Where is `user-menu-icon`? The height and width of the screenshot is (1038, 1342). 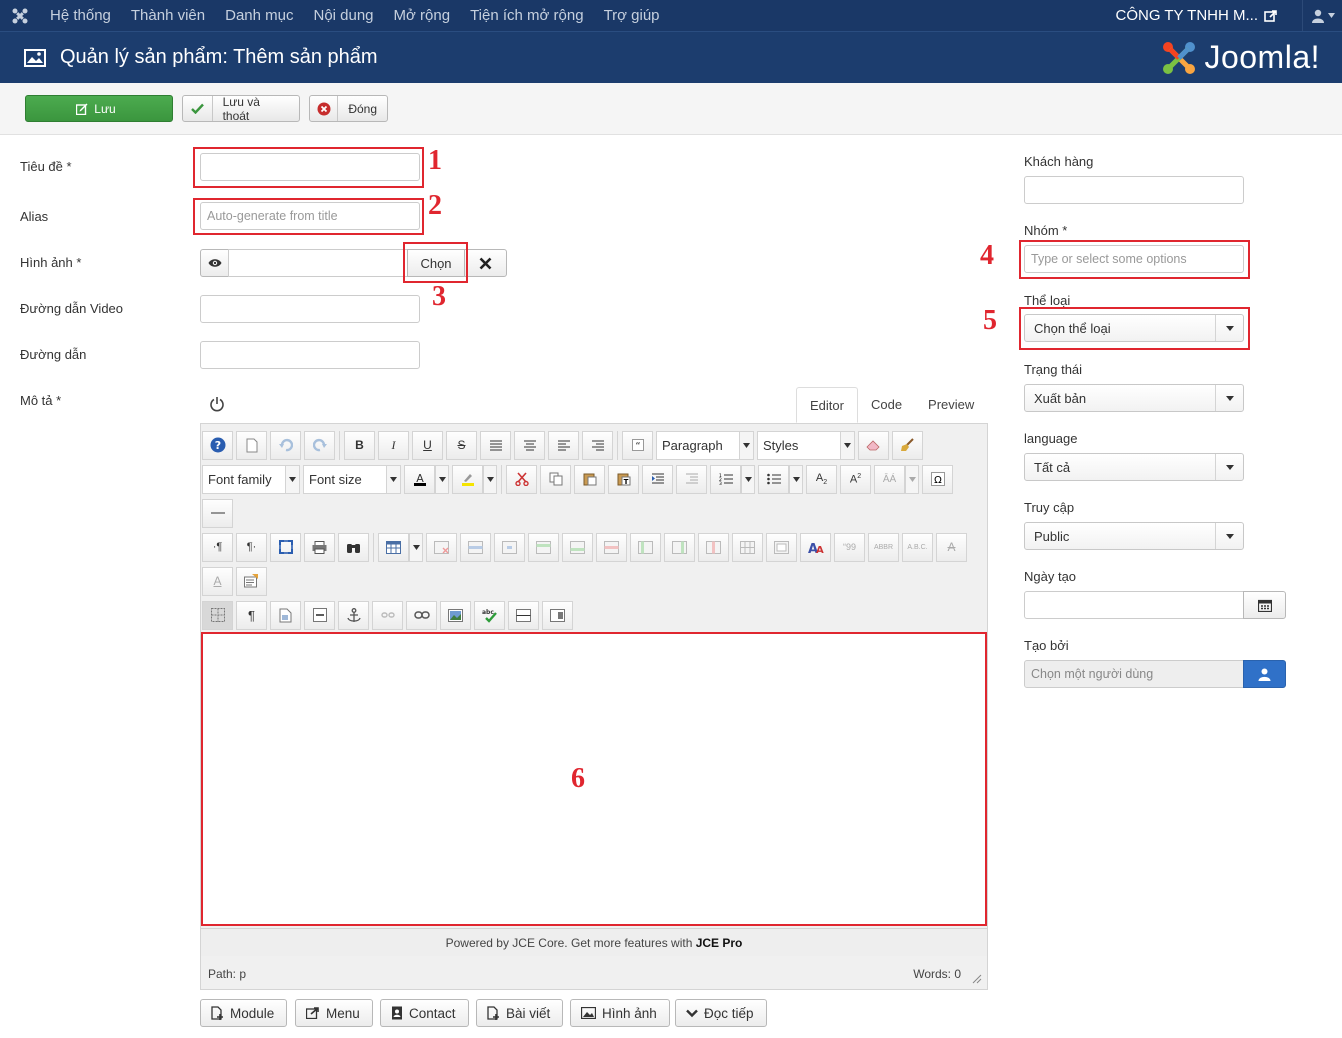 user-menu-icon is located at coordinates (1322, 15).